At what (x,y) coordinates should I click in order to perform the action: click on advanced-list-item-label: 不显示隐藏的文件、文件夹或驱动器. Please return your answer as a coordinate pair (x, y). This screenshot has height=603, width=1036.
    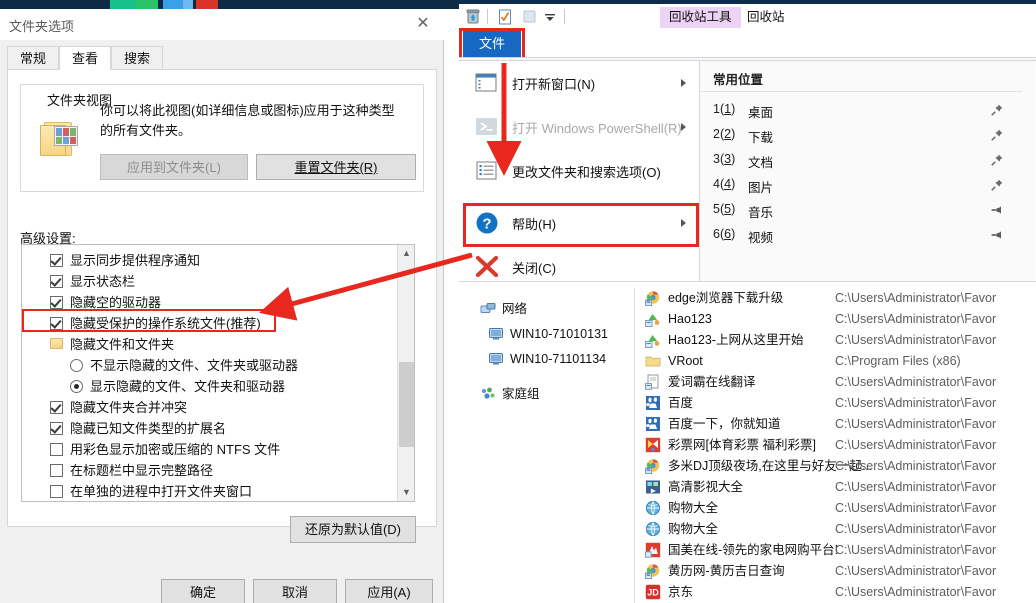
    Looking at the image, I should click on (194, 365).